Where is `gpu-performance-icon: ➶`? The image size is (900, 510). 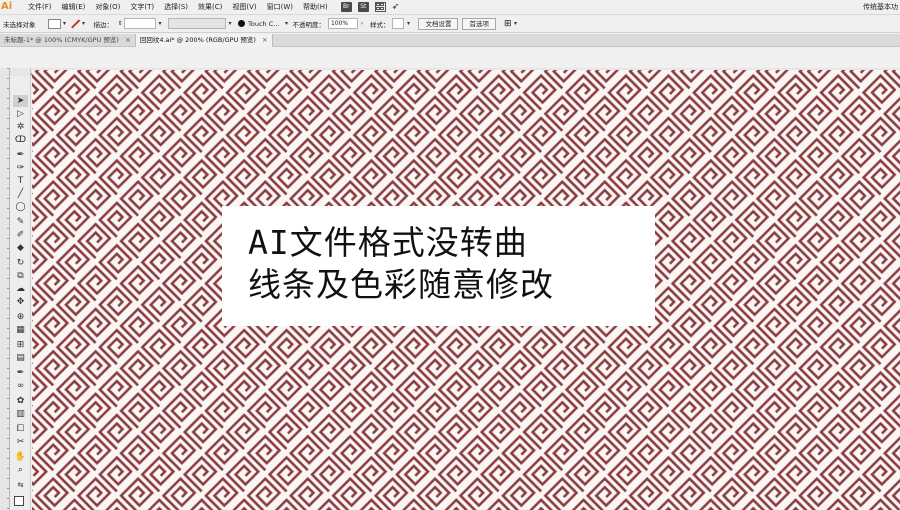 gpu-performance-icon: ➶ is located at coordinates (396, 7).